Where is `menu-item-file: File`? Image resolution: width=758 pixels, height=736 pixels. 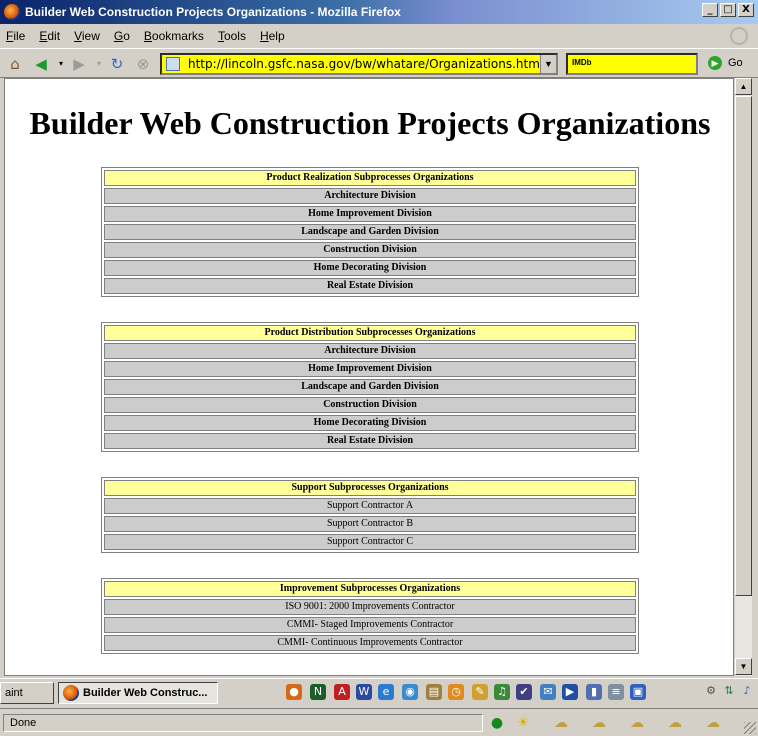
menu-item-file: File is located at coordinates (15, 36).